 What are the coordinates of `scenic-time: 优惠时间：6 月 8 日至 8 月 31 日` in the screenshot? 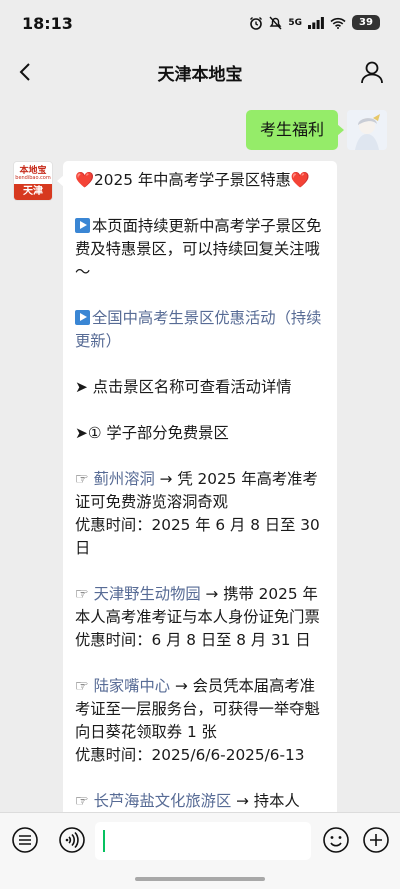 It's located at (193, 640).